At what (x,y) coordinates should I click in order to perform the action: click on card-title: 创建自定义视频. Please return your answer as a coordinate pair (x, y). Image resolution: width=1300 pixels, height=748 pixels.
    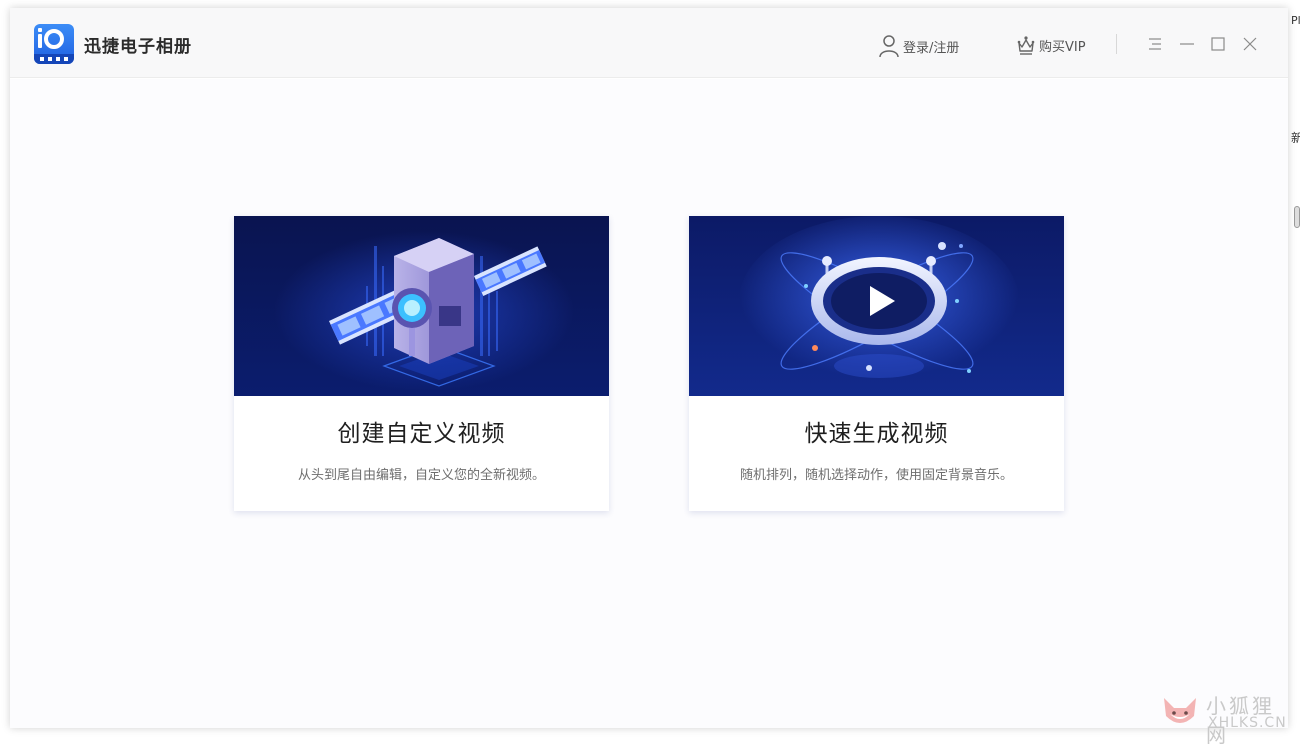
    Looking at the image, I should click on (421, 434).